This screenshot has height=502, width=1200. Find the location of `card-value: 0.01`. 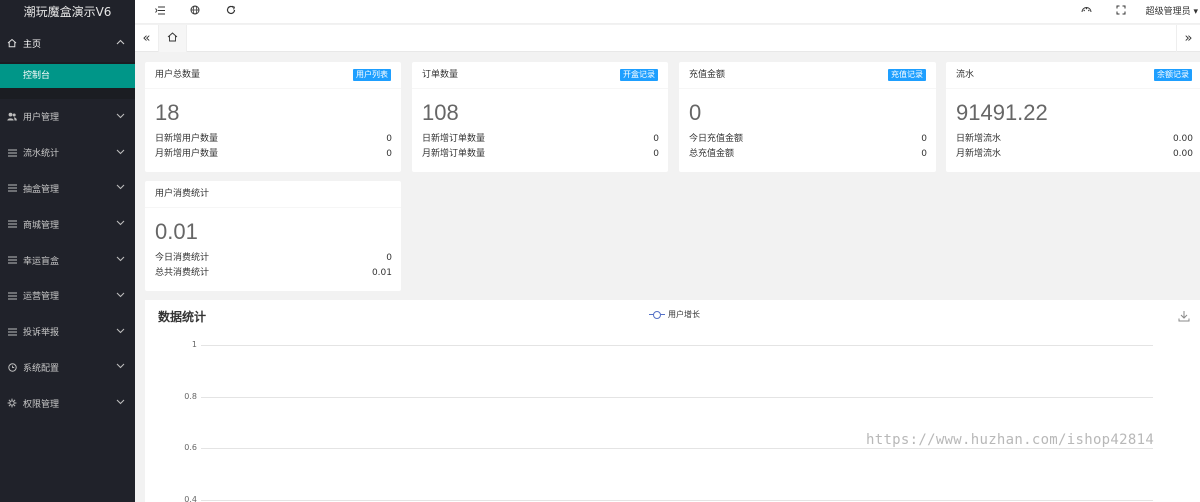

card-value: 0.01 is located at coordinates (176, 231).